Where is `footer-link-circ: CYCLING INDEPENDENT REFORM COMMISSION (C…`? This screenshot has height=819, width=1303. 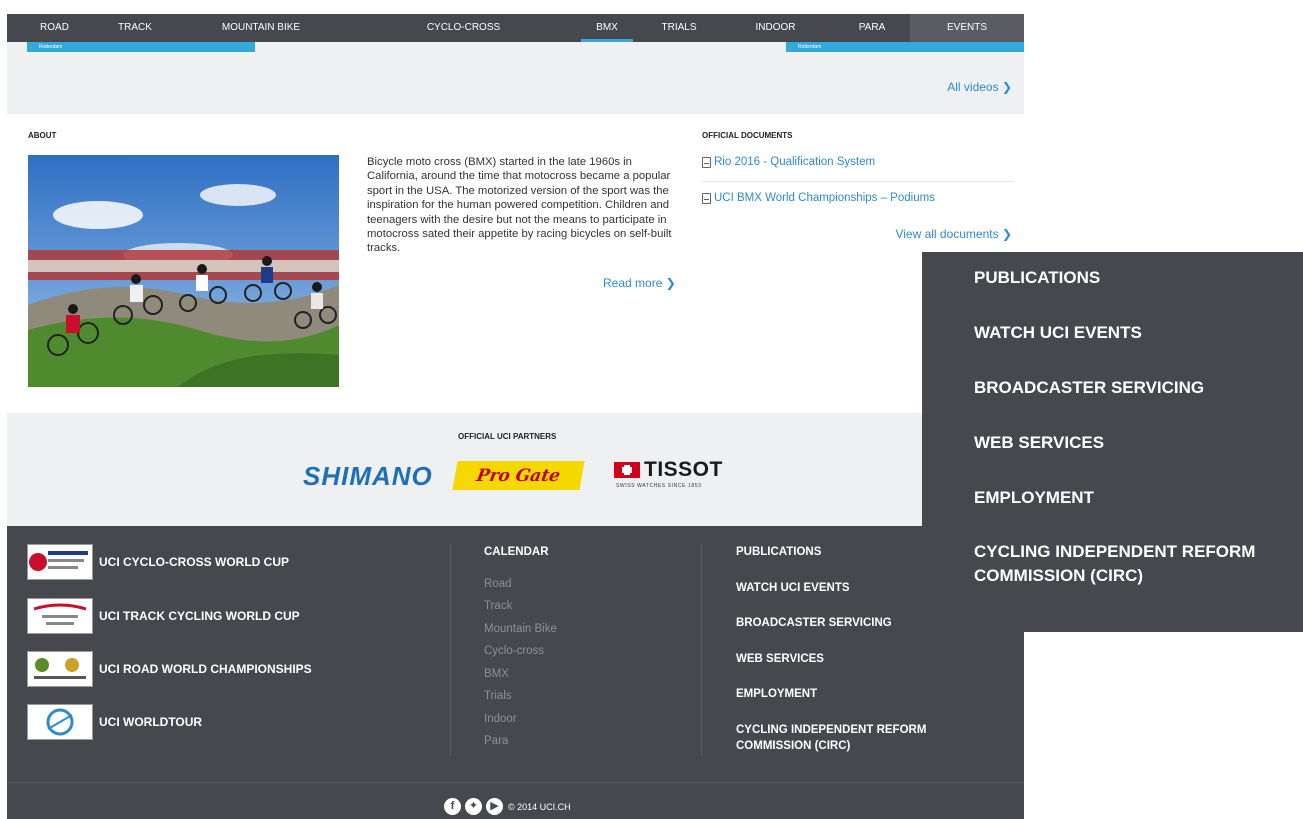
footer-link-circ: CYCLING INDEPENDENT REFORM COMMISSION (C… is located at coordinates (841, 738).